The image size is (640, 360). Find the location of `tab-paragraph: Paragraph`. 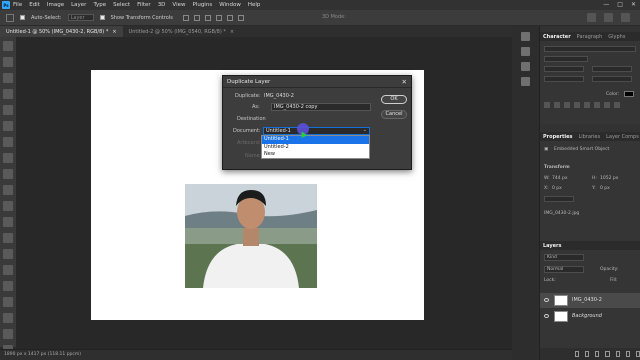

tab-paragraph: Paragraph is located at coordinates (590, 37).